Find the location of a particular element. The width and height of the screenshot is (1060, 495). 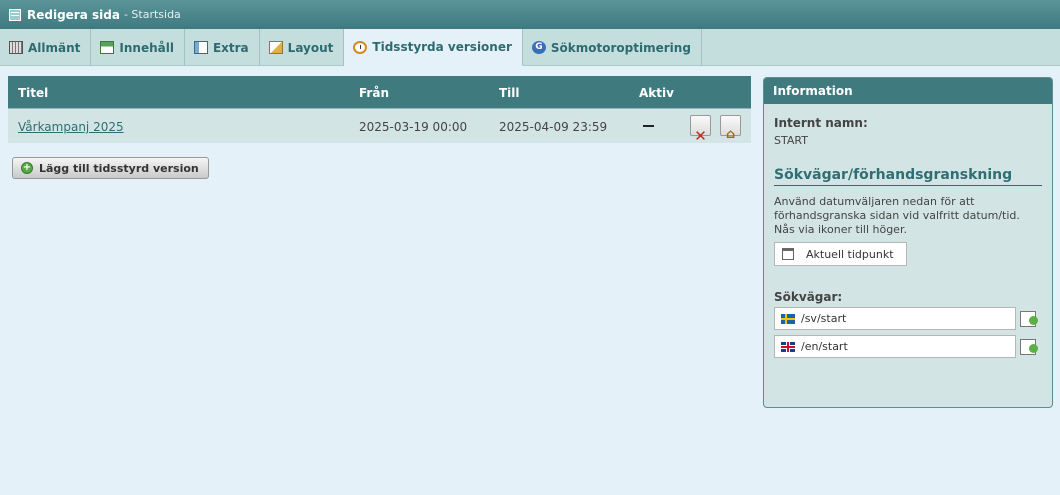

tab-seo: G Sökmotoroptimering is located at coordinates (612, 47).